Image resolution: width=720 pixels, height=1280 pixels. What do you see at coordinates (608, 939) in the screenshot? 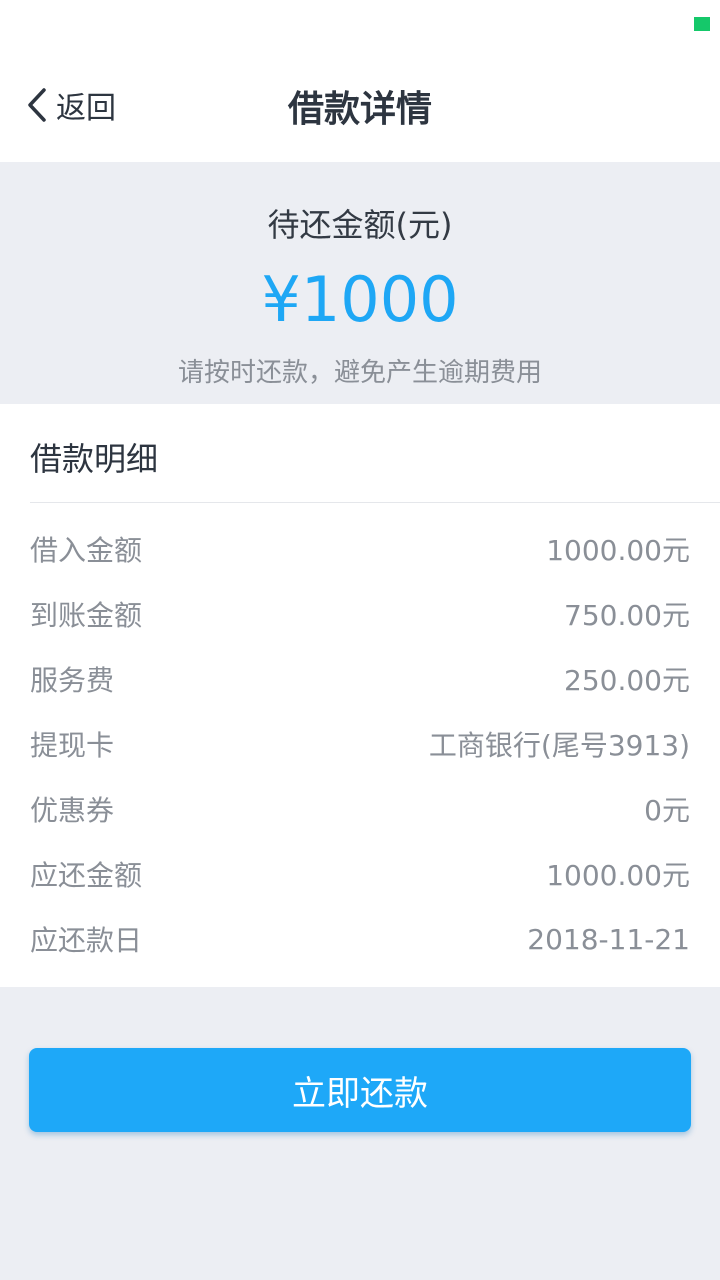
I see `row-value: 2018-11-21` at bounding box center [608, 939].